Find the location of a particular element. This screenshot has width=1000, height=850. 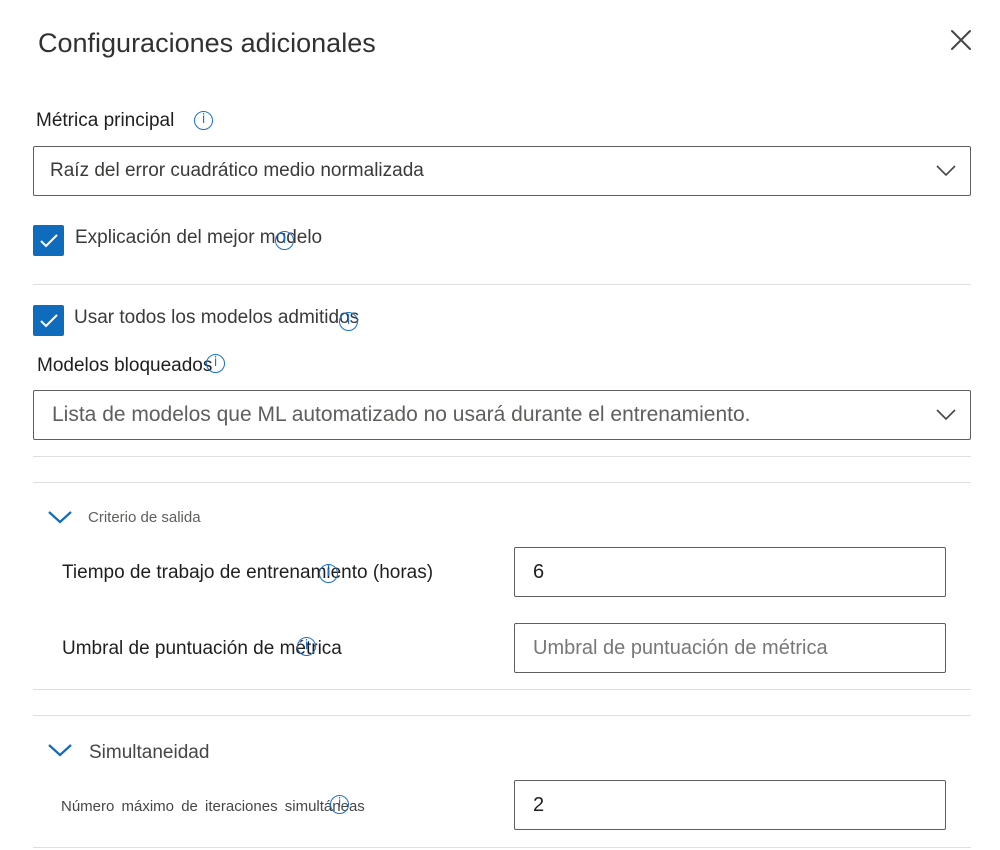

close-button is located at coordinates (961, 40).